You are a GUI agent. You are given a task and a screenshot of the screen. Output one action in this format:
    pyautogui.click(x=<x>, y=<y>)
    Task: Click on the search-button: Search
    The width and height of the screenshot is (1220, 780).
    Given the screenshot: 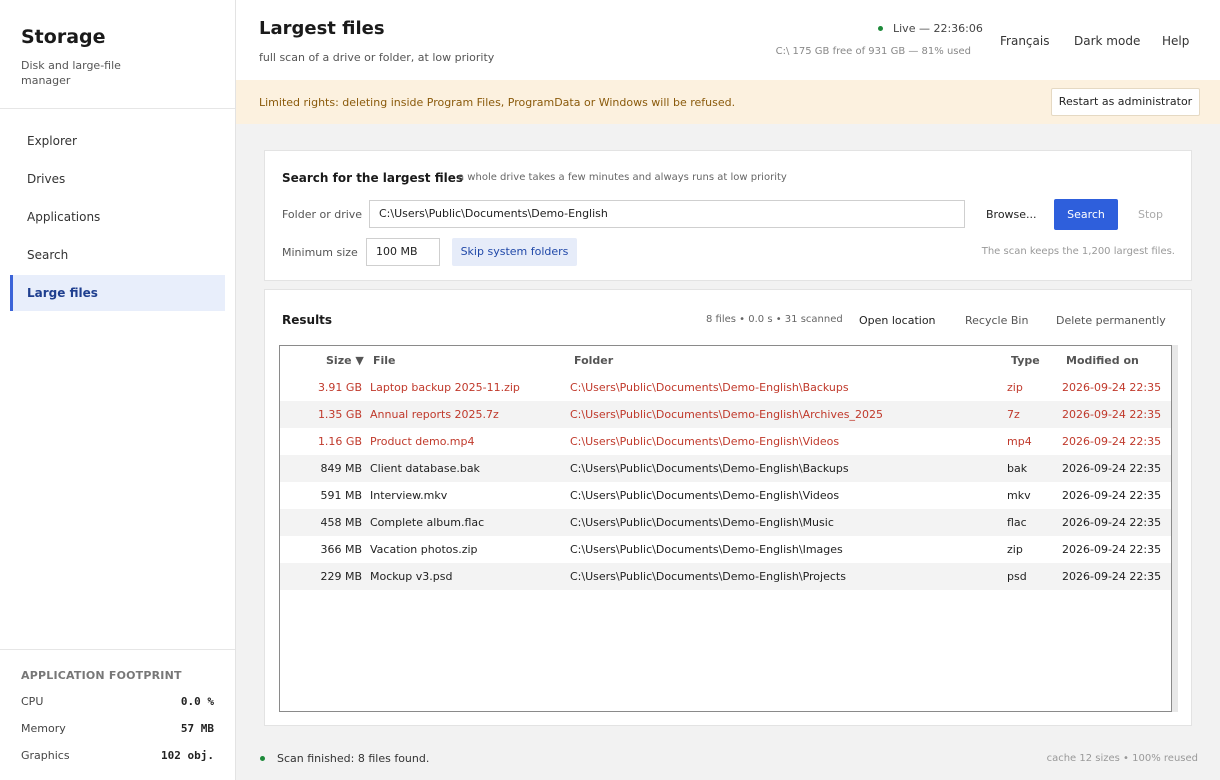 What is the action you would take?
    pyautogui.click(x=1086, y=214)
    